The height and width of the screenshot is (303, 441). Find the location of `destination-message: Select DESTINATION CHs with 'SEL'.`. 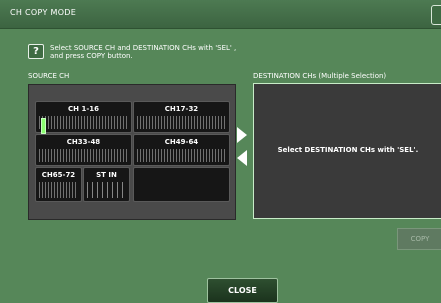

destination-message: Select DESTINATION CHs with 'SEL'. is located at coordinates (348, 150).